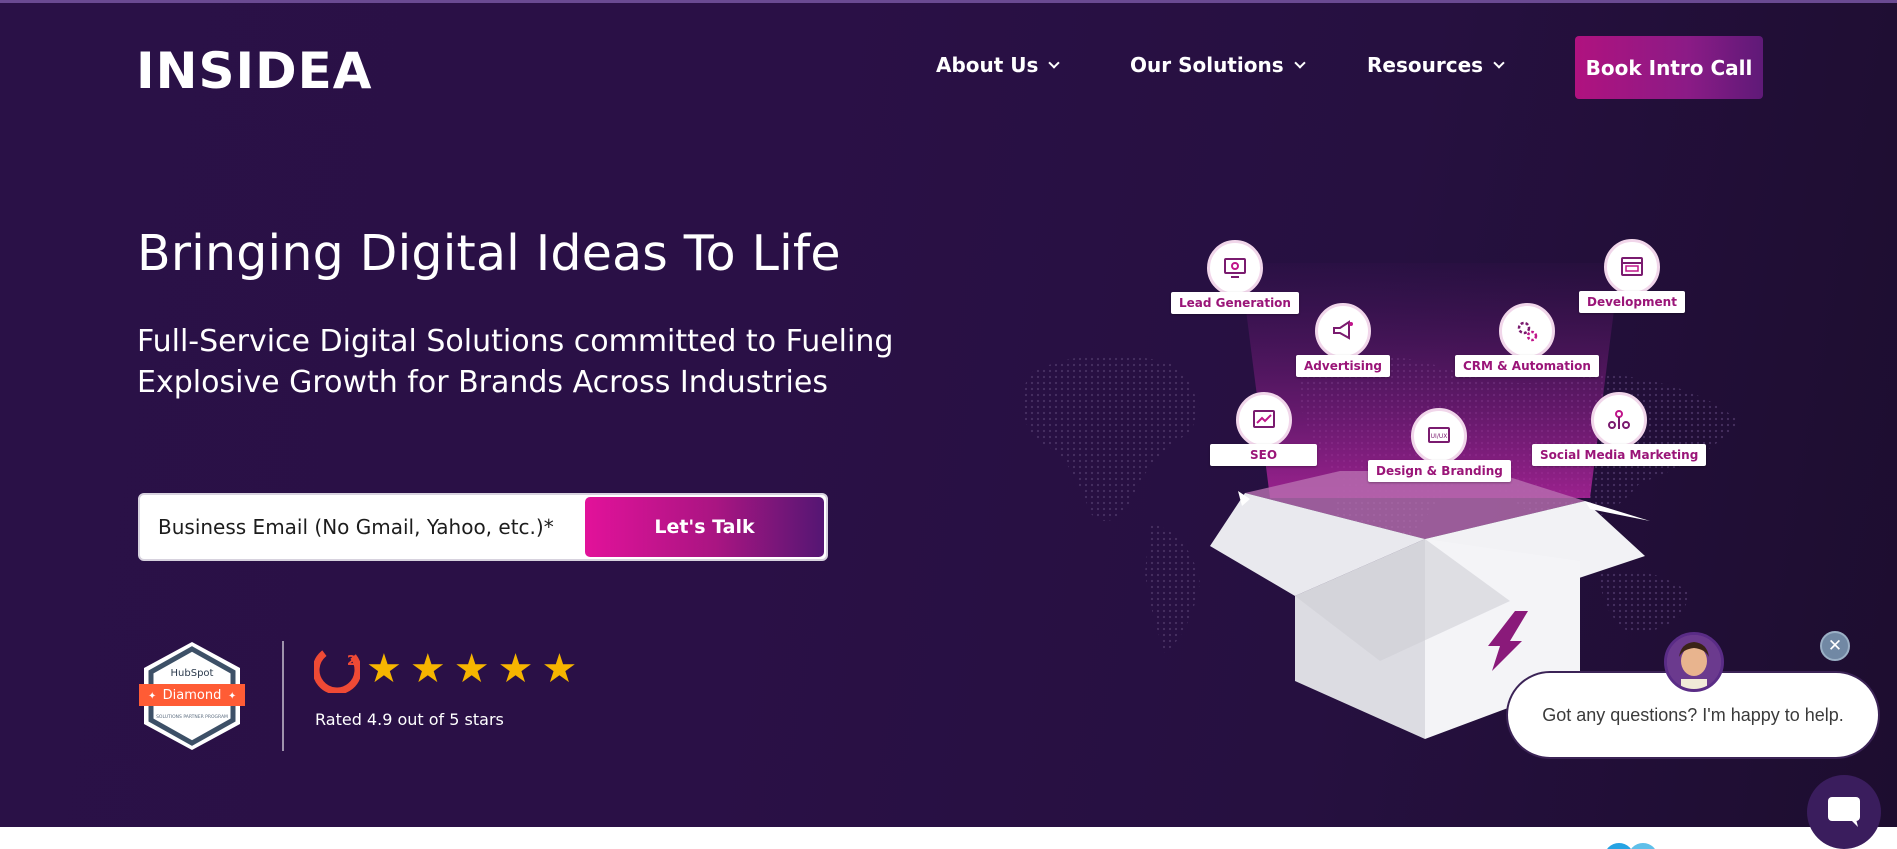 This screenshot has height=849, width=1897. I want to click on logo-text: INSIDEA, so click(254, 71).